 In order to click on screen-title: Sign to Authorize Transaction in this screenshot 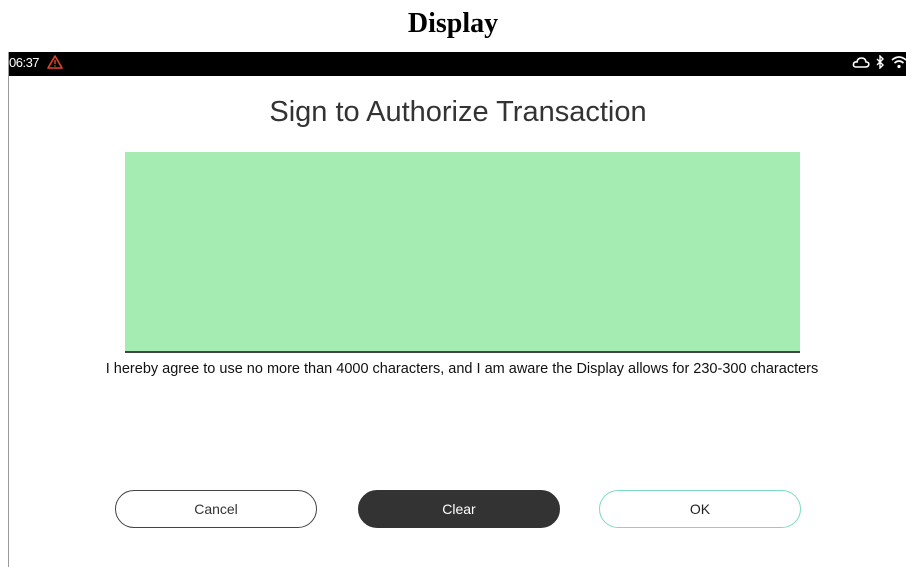, I will do `click(458, 112)`.